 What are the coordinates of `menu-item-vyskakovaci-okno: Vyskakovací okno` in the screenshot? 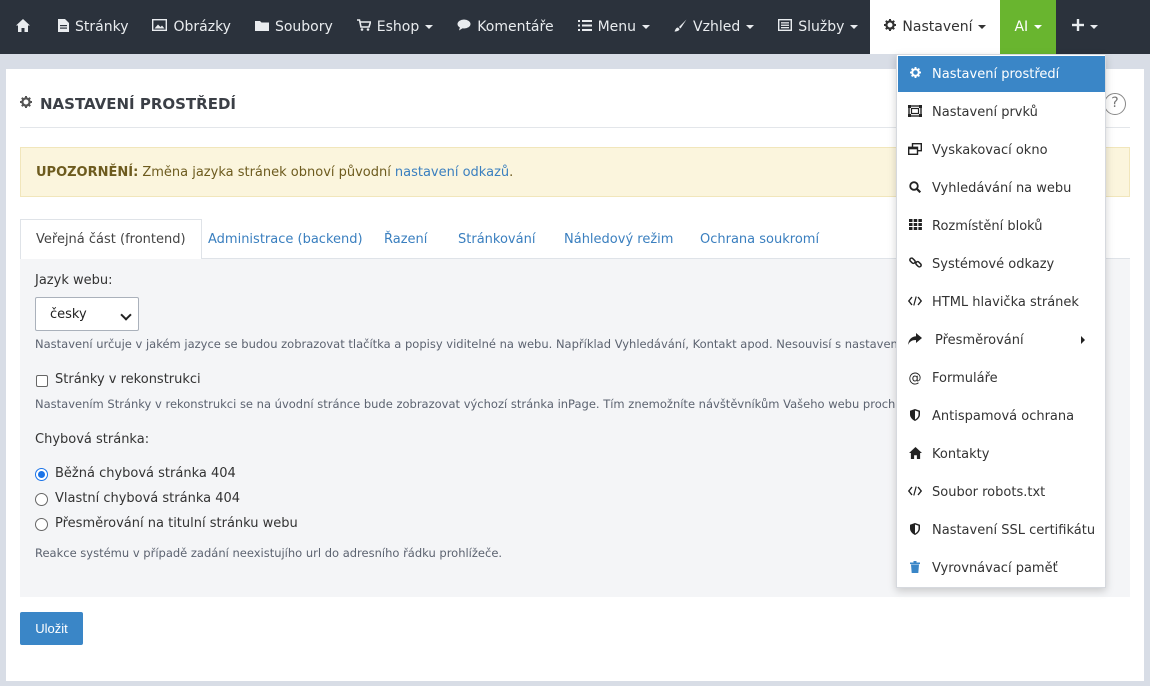 It's located at (1001, 150).